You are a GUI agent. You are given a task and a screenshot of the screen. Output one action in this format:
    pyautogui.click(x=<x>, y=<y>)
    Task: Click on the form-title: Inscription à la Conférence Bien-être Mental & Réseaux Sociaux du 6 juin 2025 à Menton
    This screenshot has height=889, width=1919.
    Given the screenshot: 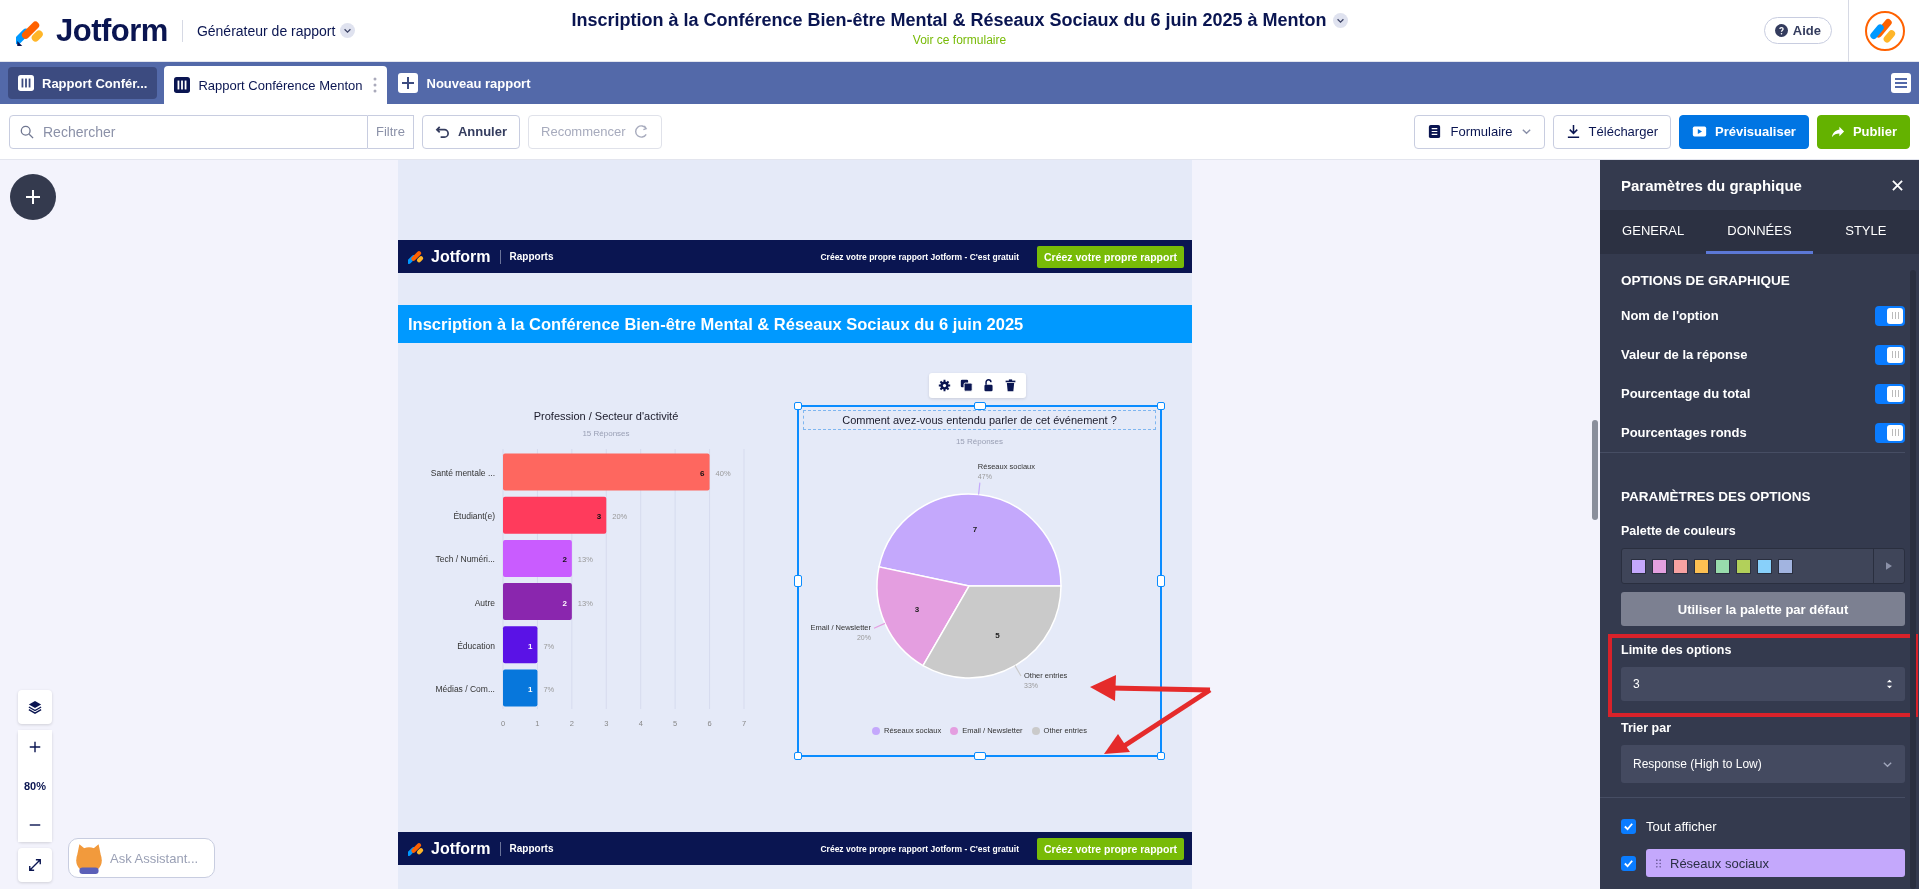 What is the action you would take?
    pyautogui.click(x=949, y=20)
    